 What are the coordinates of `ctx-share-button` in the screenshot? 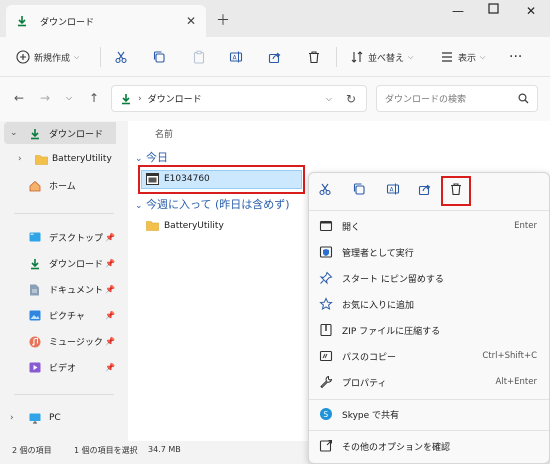 It's located at (427, 191).